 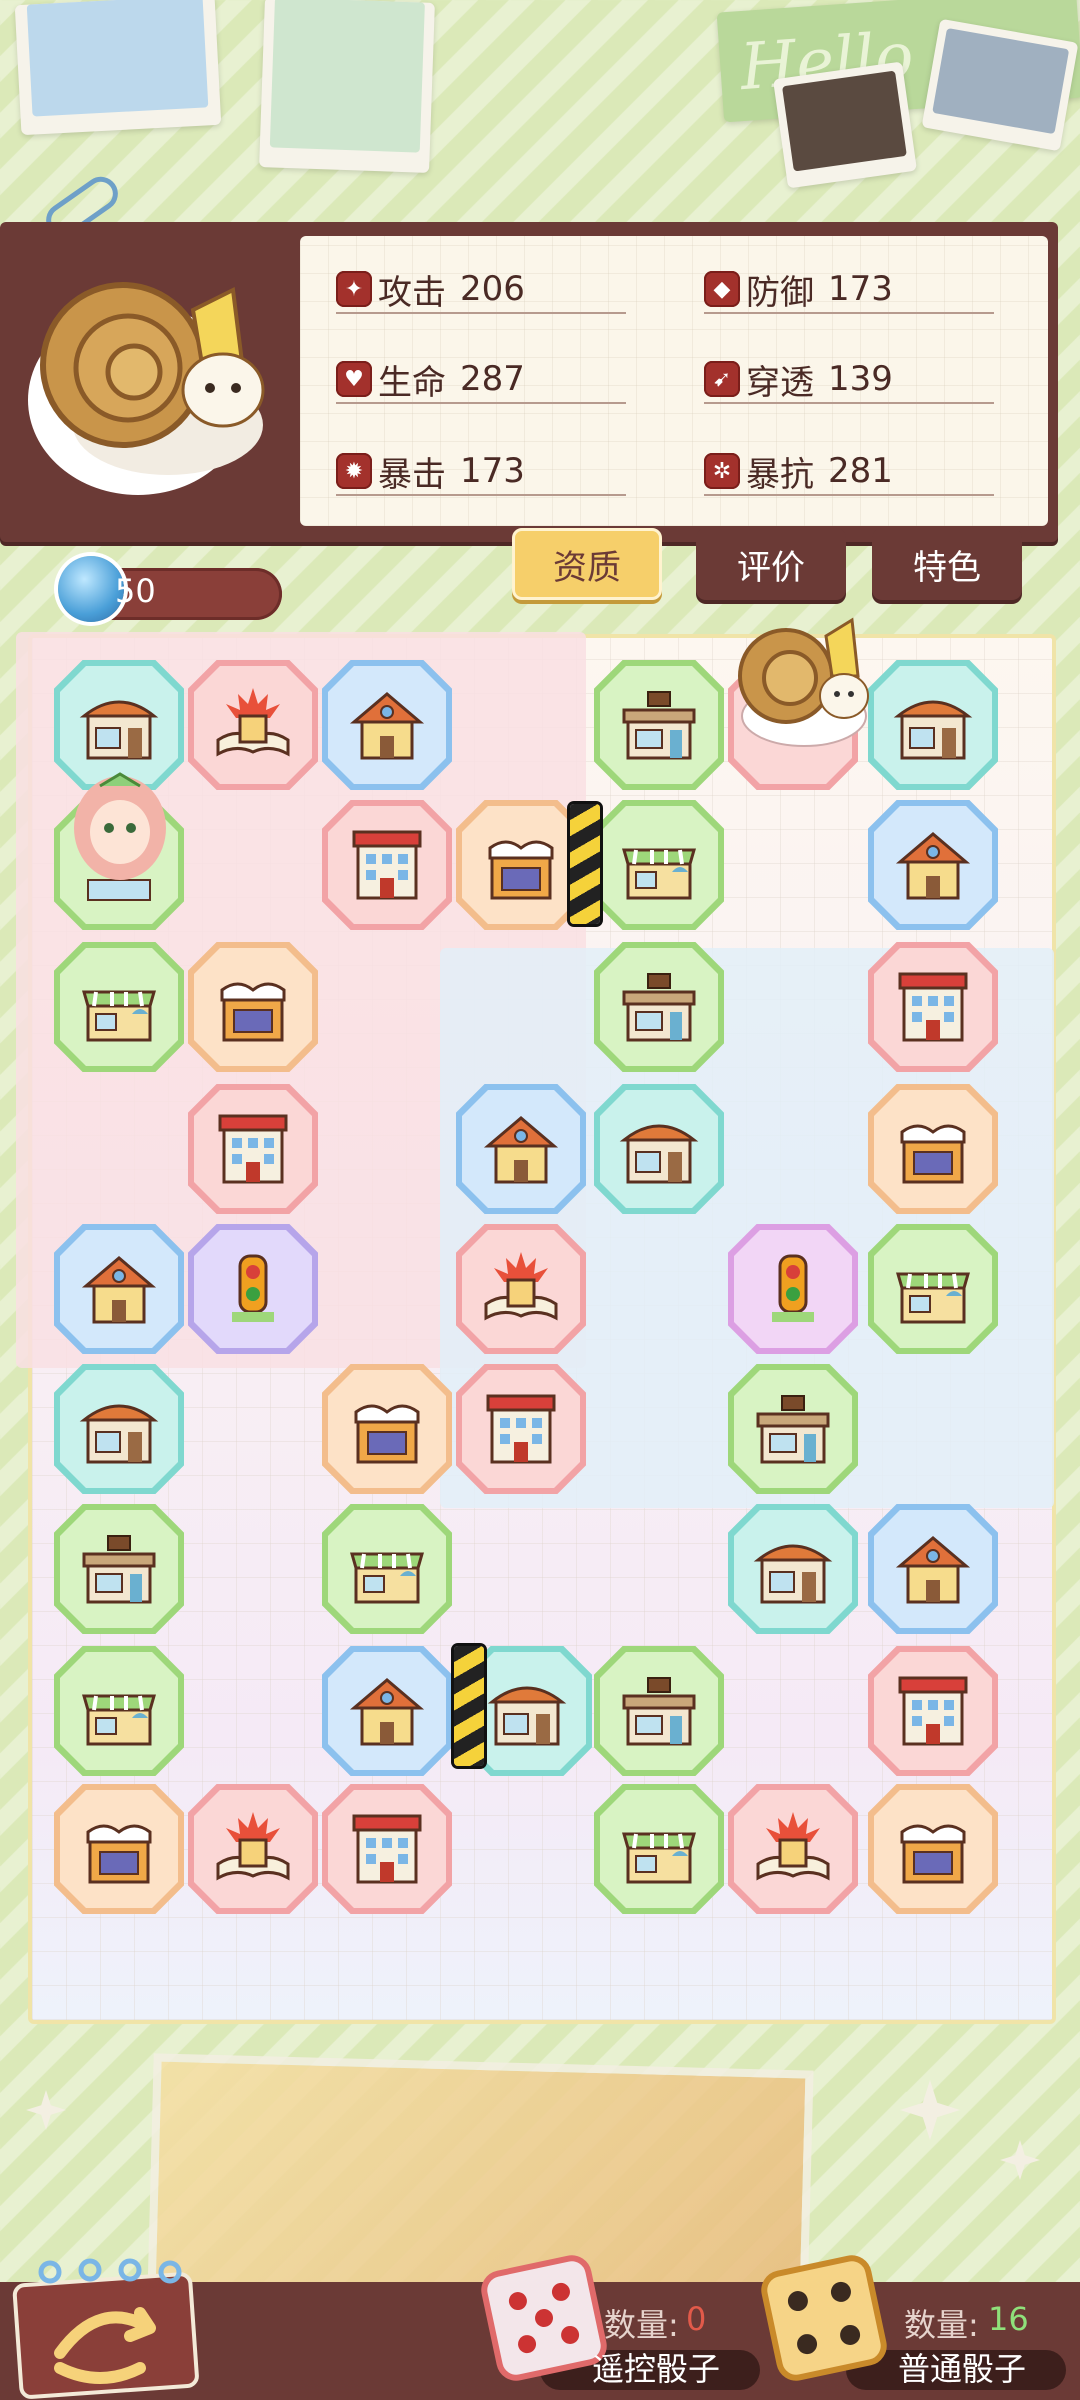 I want to click on normal-dice-count: 16, so click(x=1008, y=2319).